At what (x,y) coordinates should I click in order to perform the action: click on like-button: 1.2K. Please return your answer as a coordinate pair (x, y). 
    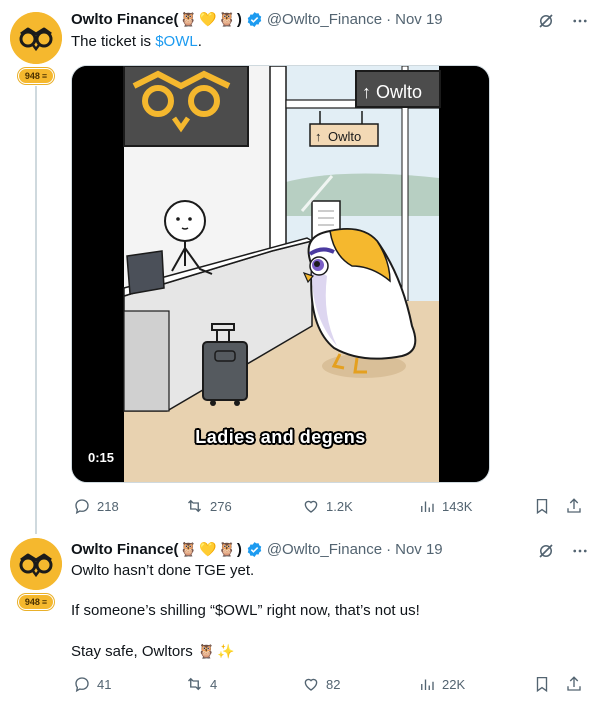
    Looking at the image, I should click on (327, 506).